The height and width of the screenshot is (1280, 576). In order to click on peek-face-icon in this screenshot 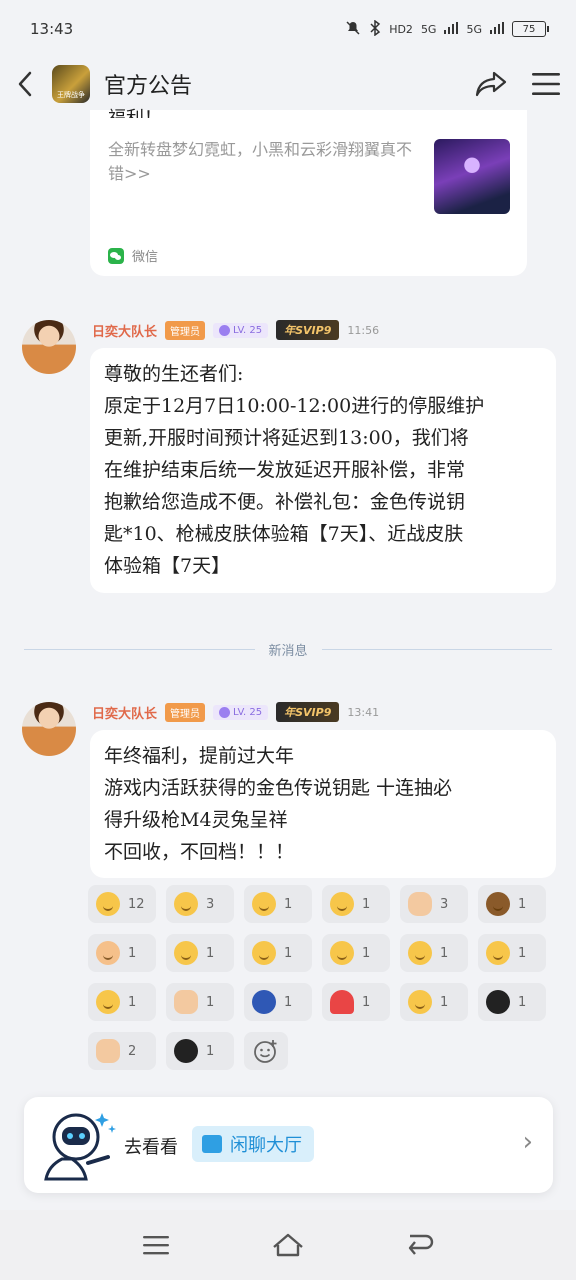, I will do `click(186, 904)`.